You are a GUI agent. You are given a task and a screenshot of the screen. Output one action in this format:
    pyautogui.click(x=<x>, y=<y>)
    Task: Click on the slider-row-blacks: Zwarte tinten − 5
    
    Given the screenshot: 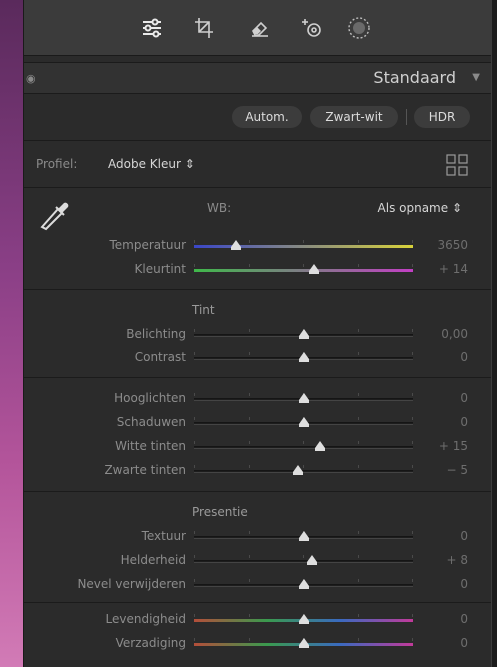 What is the action you would take?
    pyautogui.click(x=258, y=471)
    